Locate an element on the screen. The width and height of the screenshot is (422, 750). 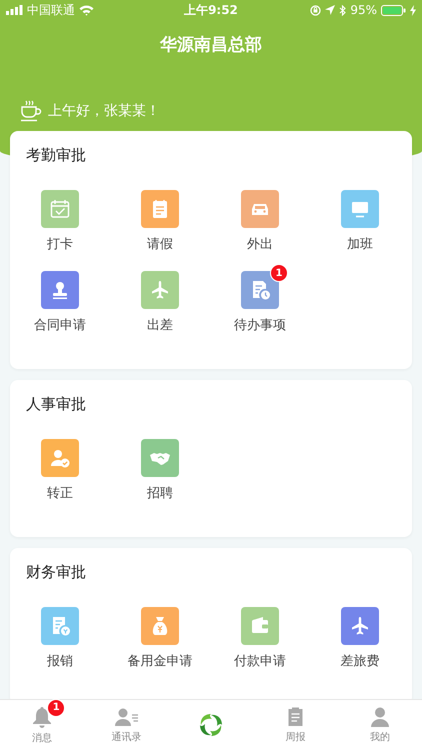
app-label: 打卡 is located at coordinates (60, 244).